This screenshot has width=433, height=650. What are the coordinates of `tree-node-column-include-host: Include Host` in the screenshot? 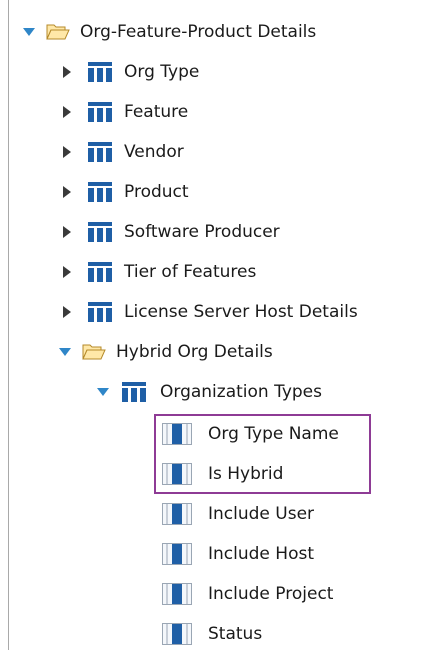 It's located at (238, 554).